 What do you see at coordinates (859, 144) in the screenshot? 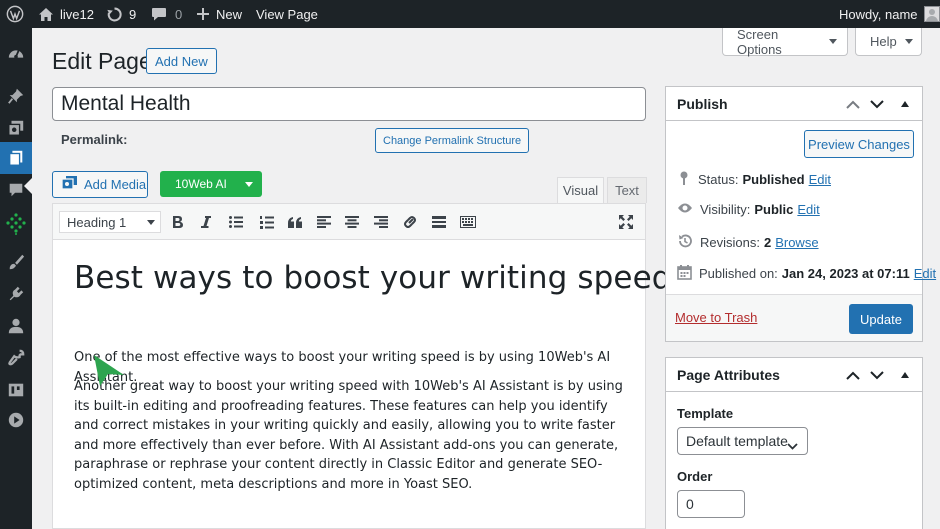
I see `preview-changes-button: Preview Changes` at bounding box center [859, 144].